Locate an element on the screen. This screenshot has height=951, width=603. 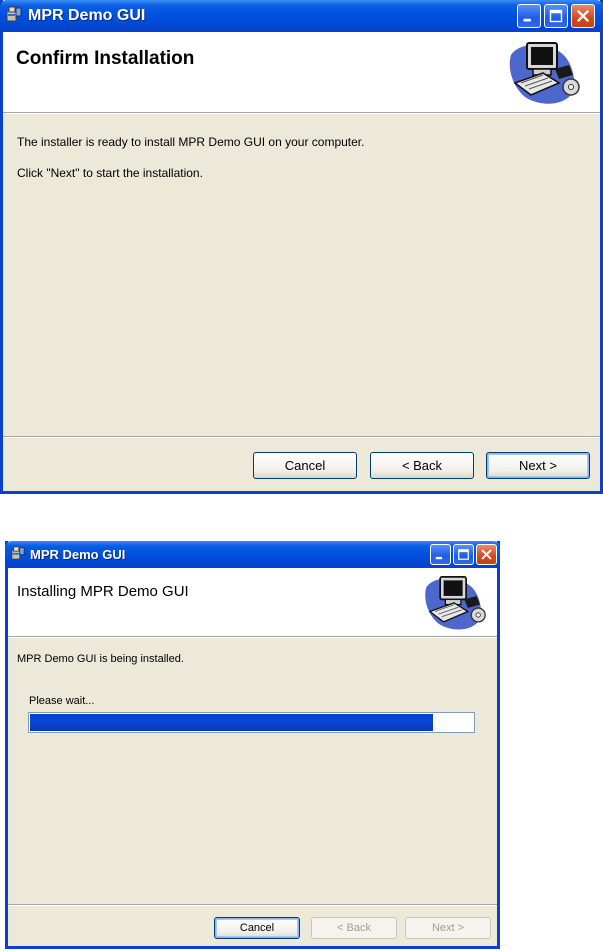
install-progress-bar is located at coordinates (251, 722).